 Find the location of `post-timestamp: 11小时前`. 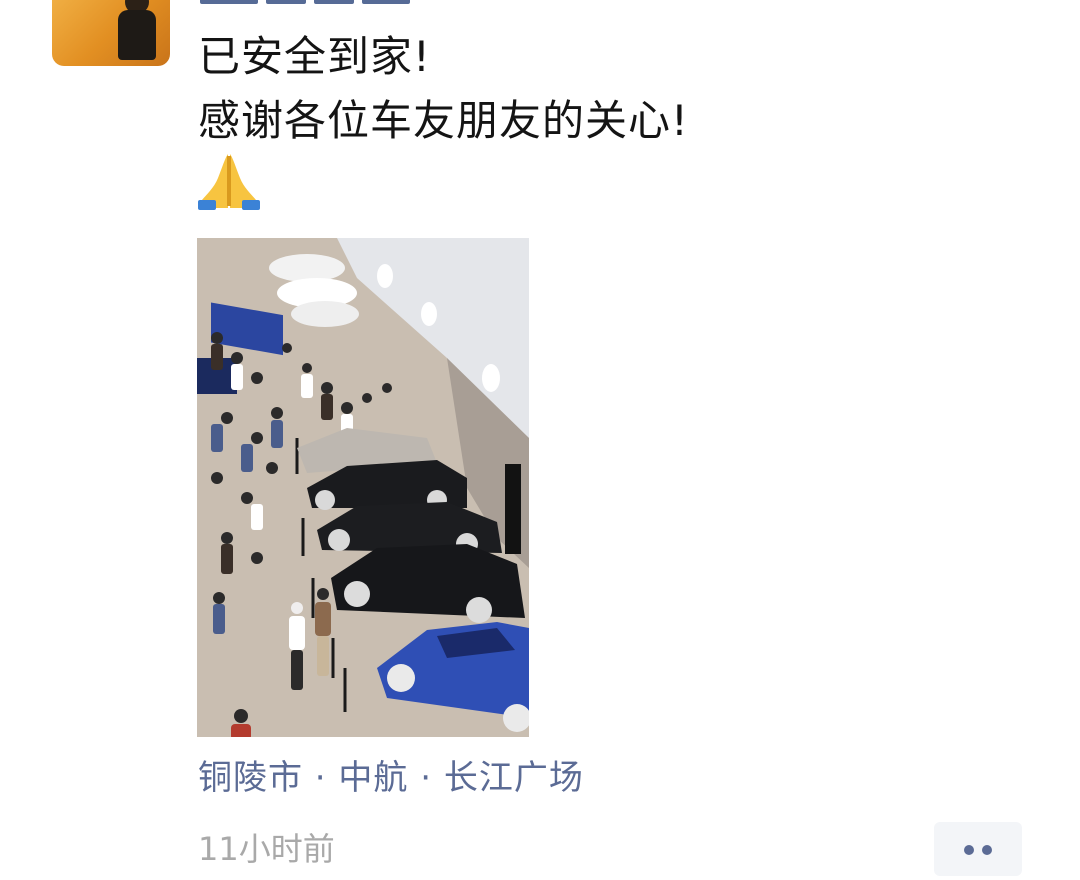

post-timestamp: 11小时前 is located at coordinates (266, 849).